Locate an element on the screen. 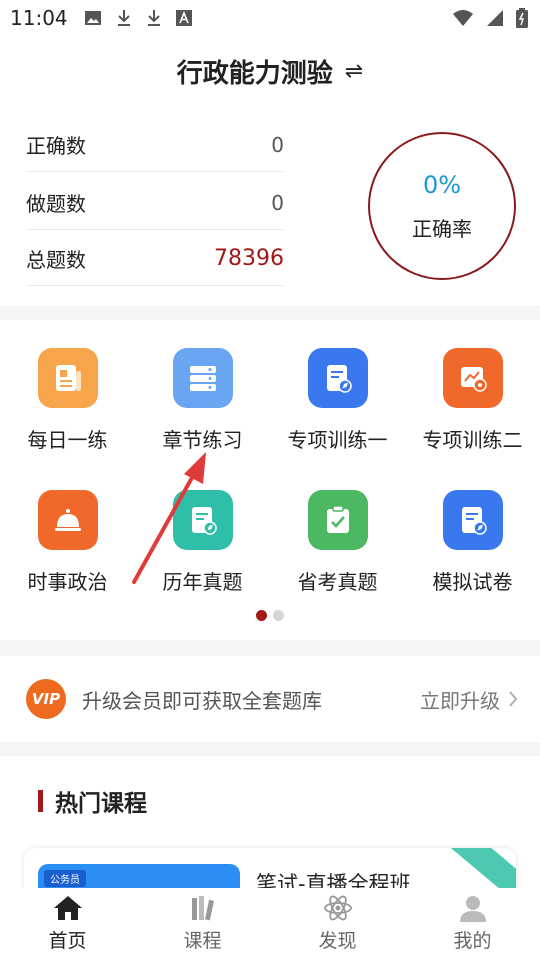  font-a-icon is located at coordinates (183, 18).